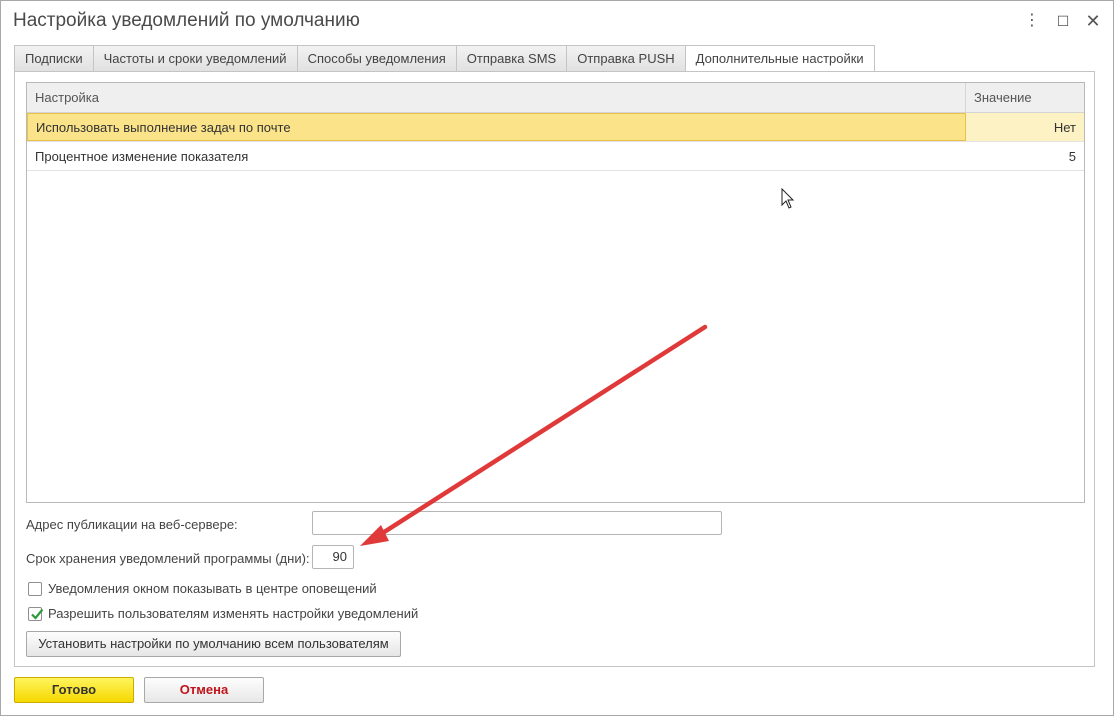 The width and height of the screenshot is (1114, 716). Describe the element at coordinates (1025, 156) in the screenshot. I see `cell-value: 5` at that location.